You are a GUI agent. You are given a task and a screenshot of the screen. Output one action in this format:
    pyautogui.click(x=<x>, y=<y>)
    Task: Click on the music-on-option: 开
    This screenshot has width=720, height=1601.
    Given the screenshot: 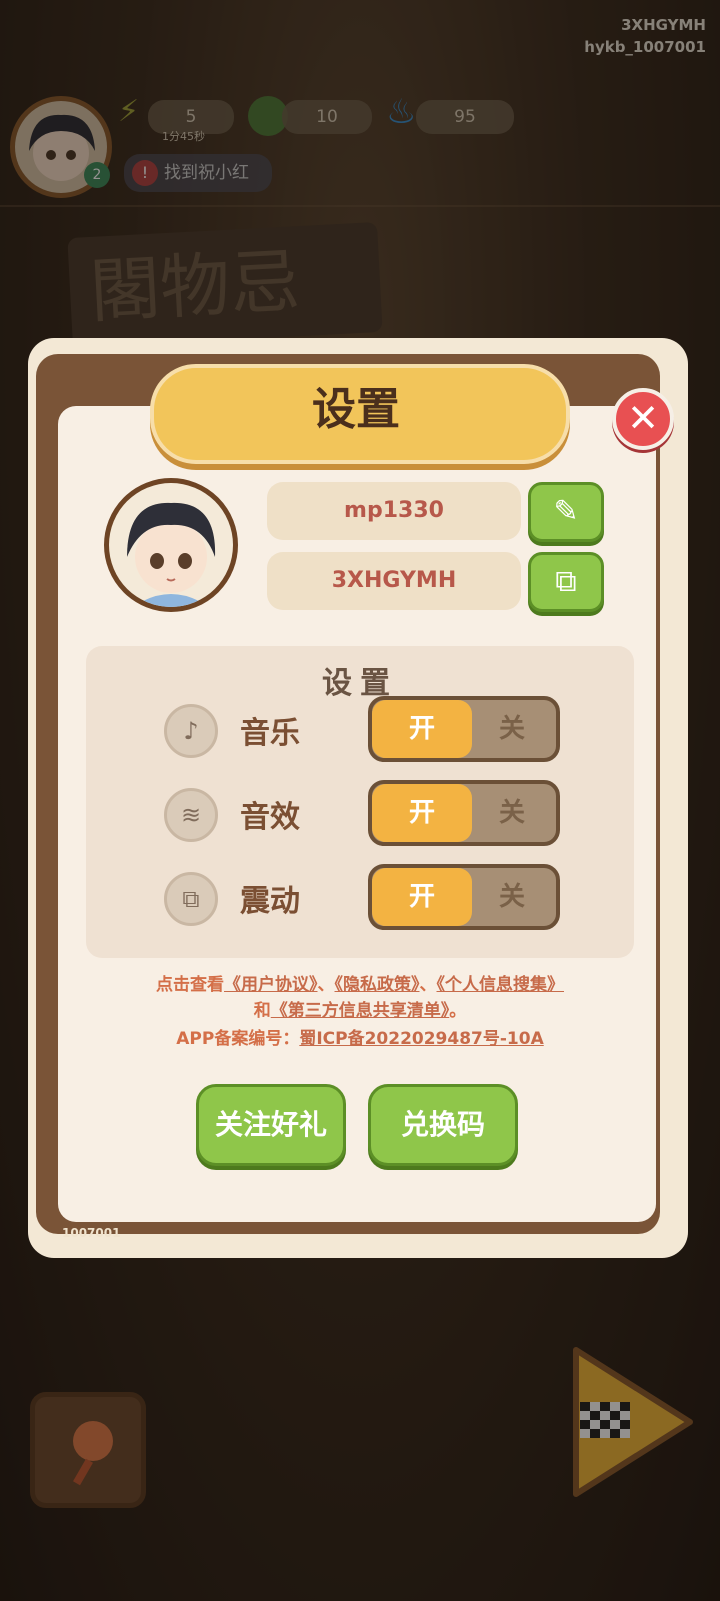 What is the action you would take?
    pyautogui.click(x=422, y=729)
    